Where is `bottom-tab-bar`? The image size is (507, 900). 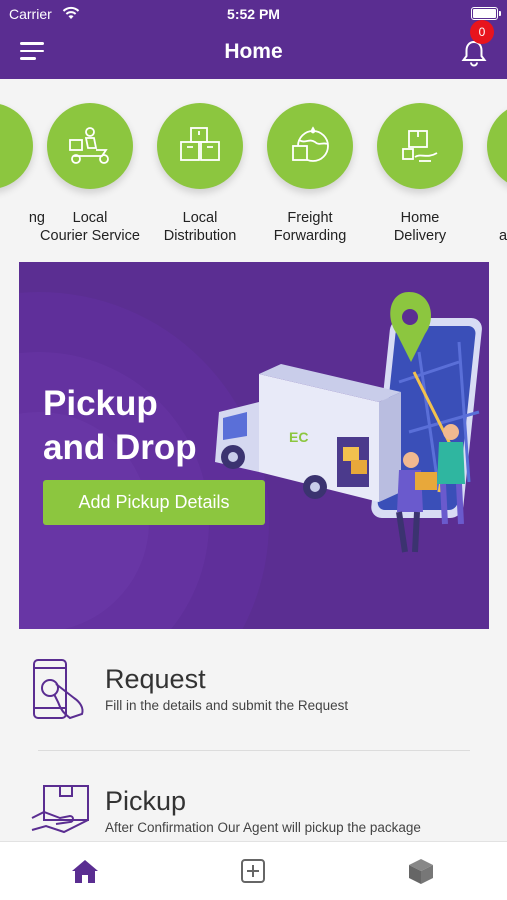
bottom-tab-bar is located at coordinates (253, 870).